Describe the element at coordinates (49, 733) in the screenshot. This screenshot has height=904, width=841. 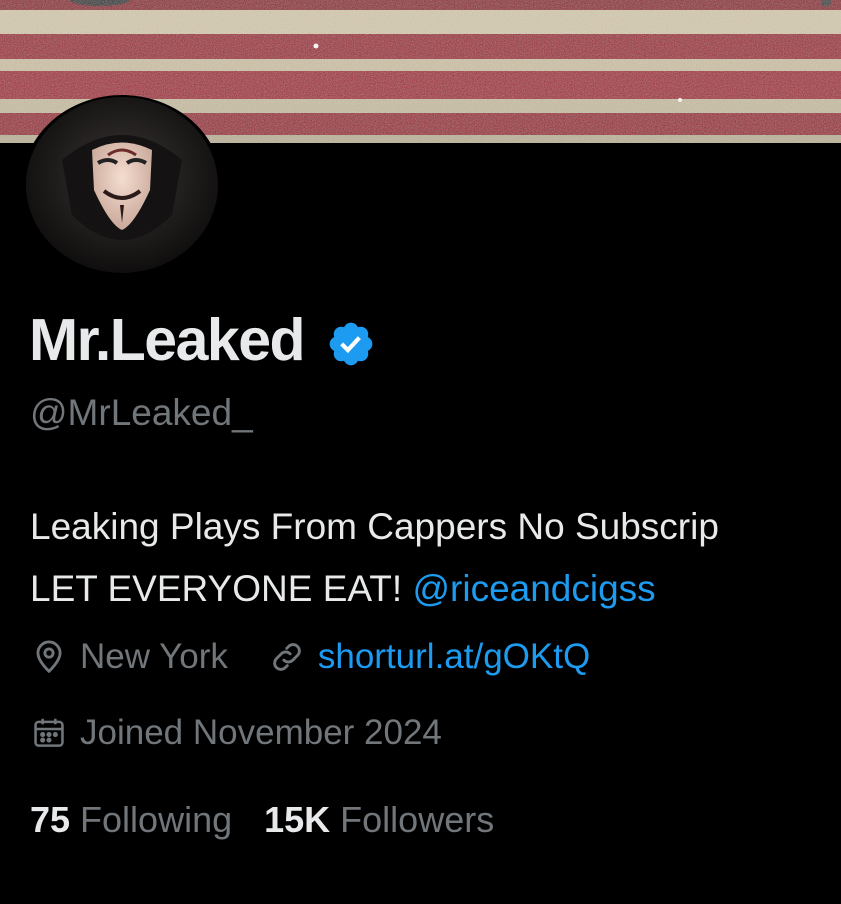
I see `calendar-icon` at that location.